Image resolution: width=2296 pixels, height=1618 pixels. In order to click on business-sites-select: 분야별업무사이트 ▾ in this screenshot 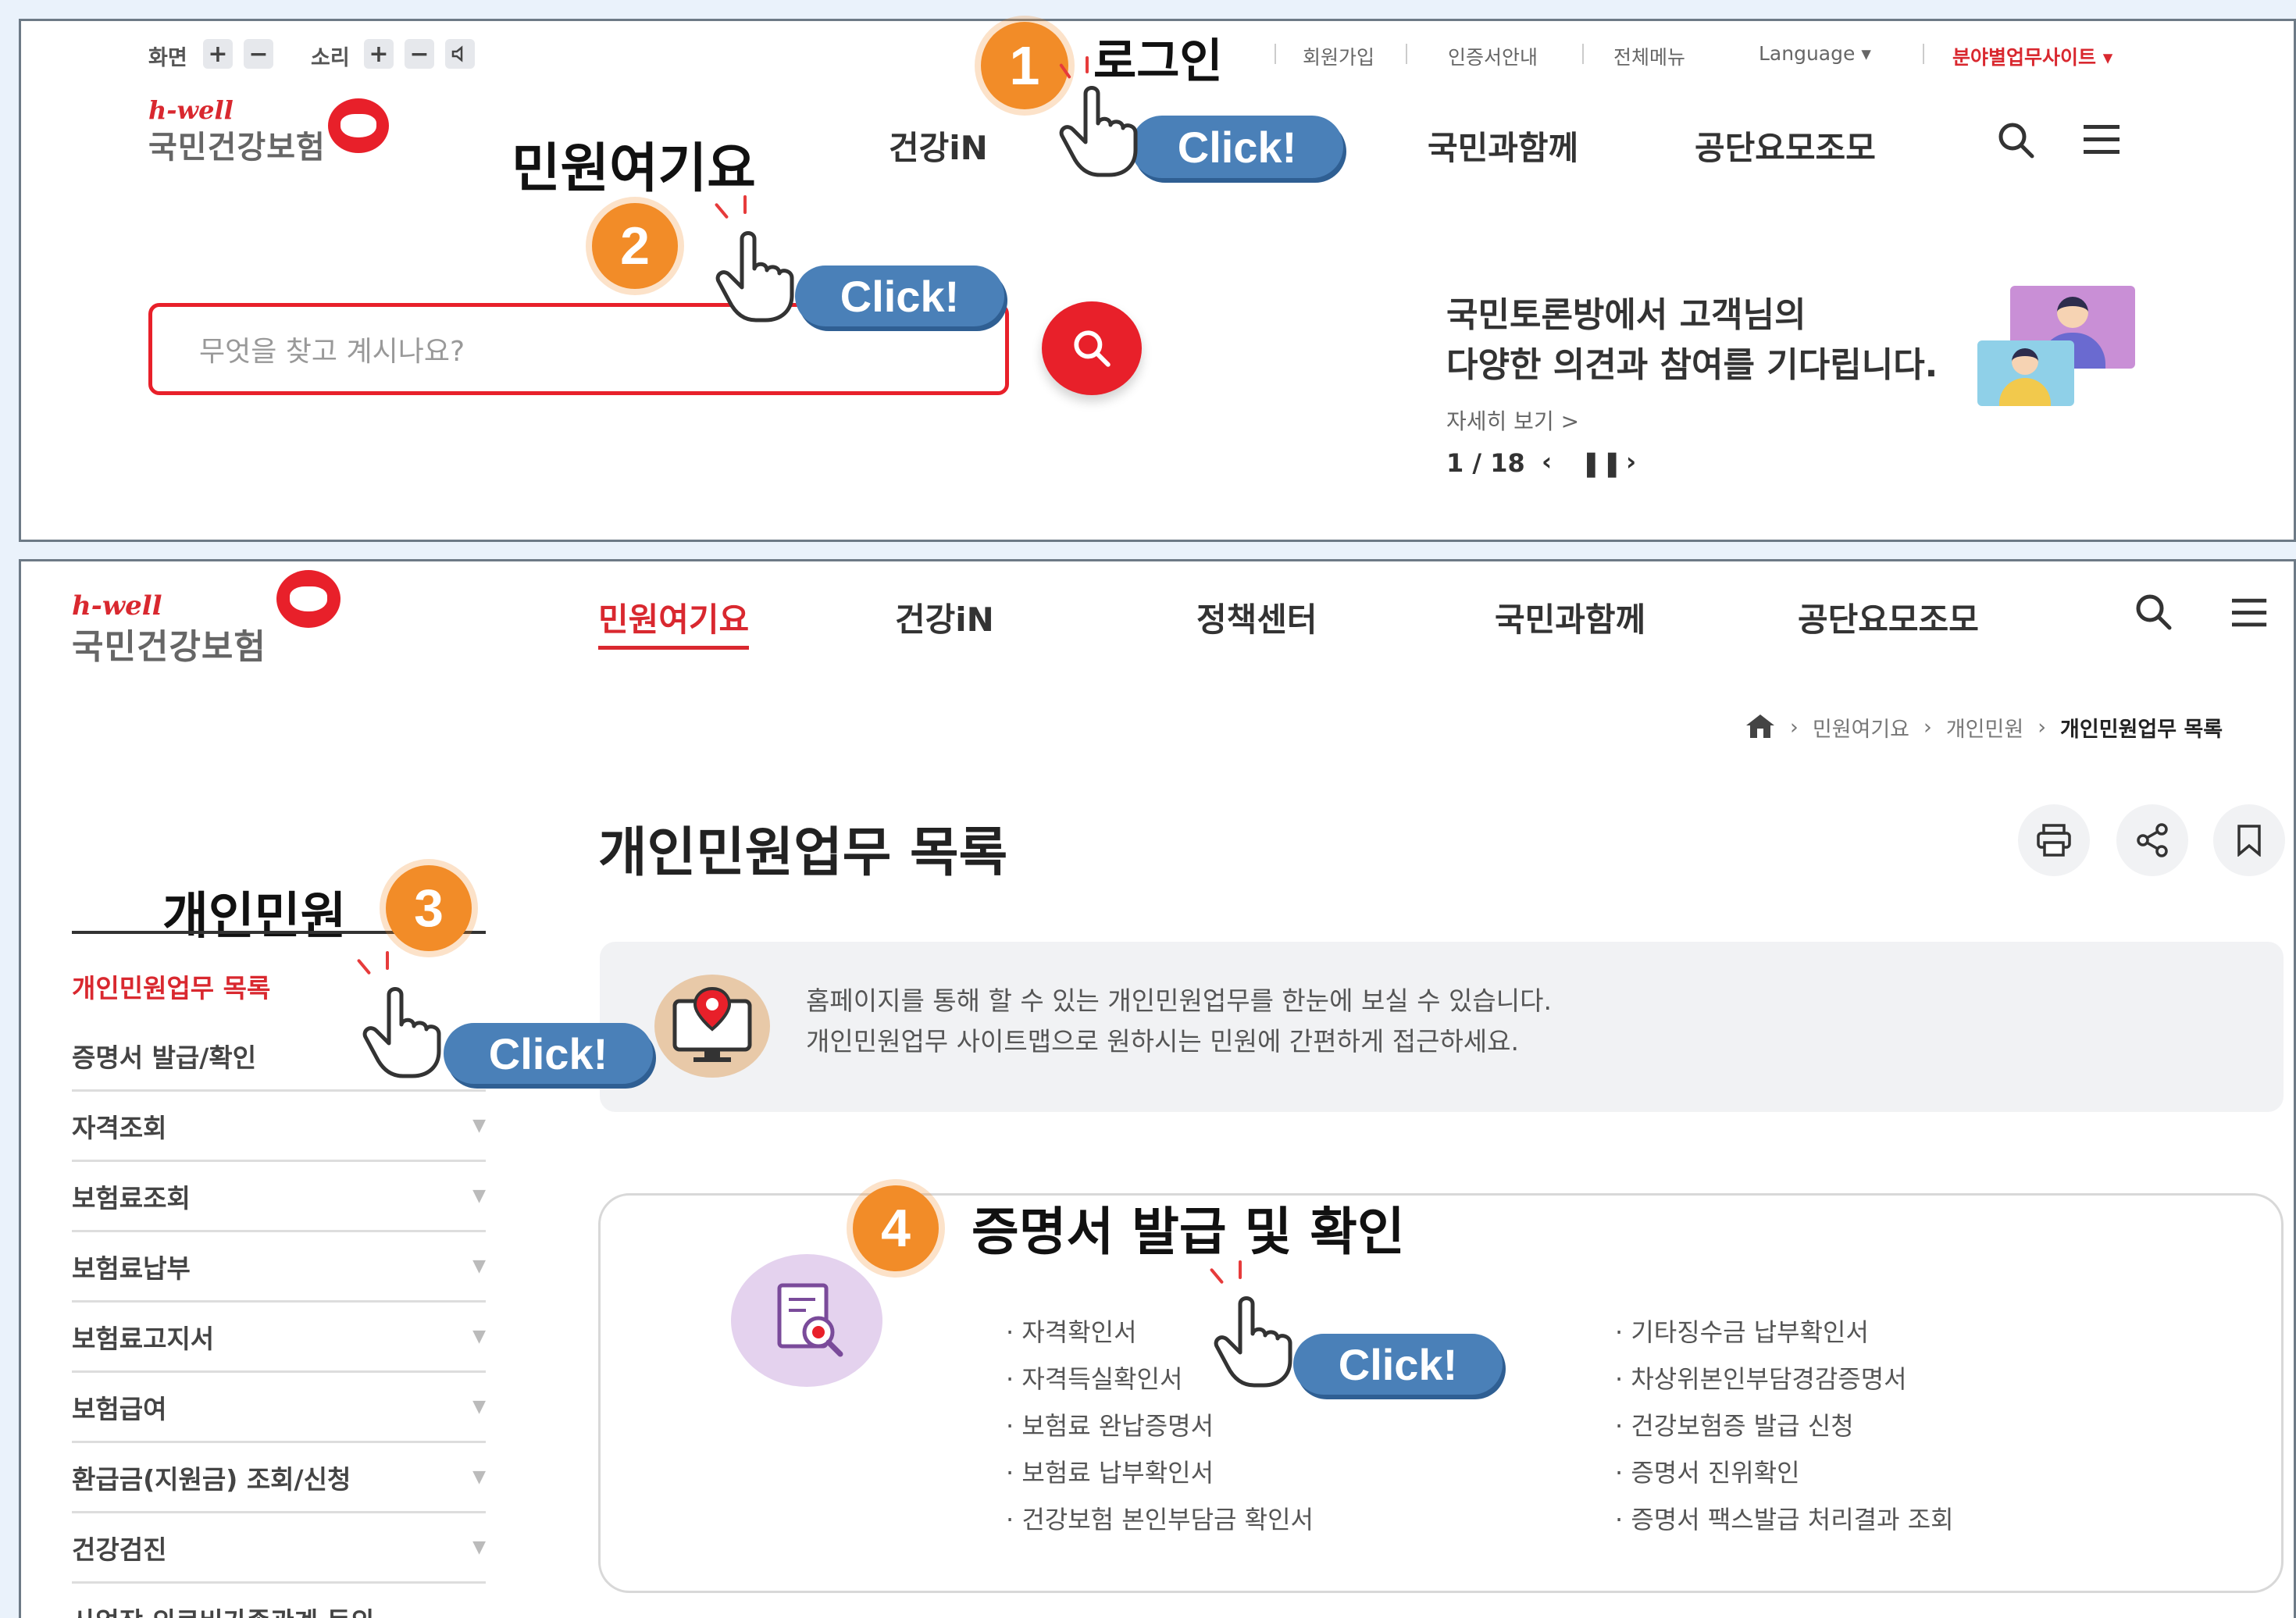, I will do `click(2032, 56)`.